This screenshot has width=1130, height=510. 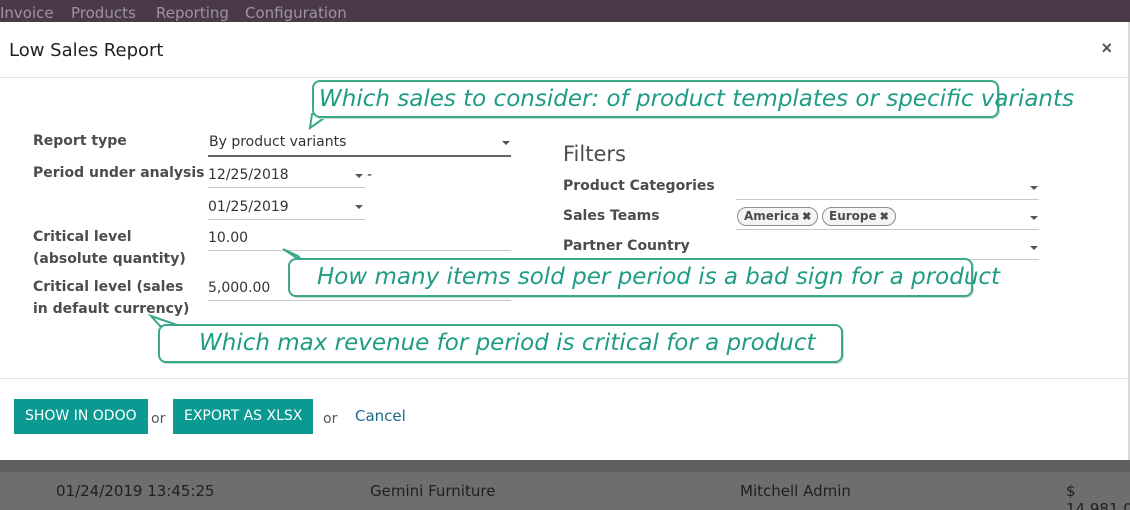 I want to click on sales-teams-label: Sales Teams, so click(x=611, y=216).